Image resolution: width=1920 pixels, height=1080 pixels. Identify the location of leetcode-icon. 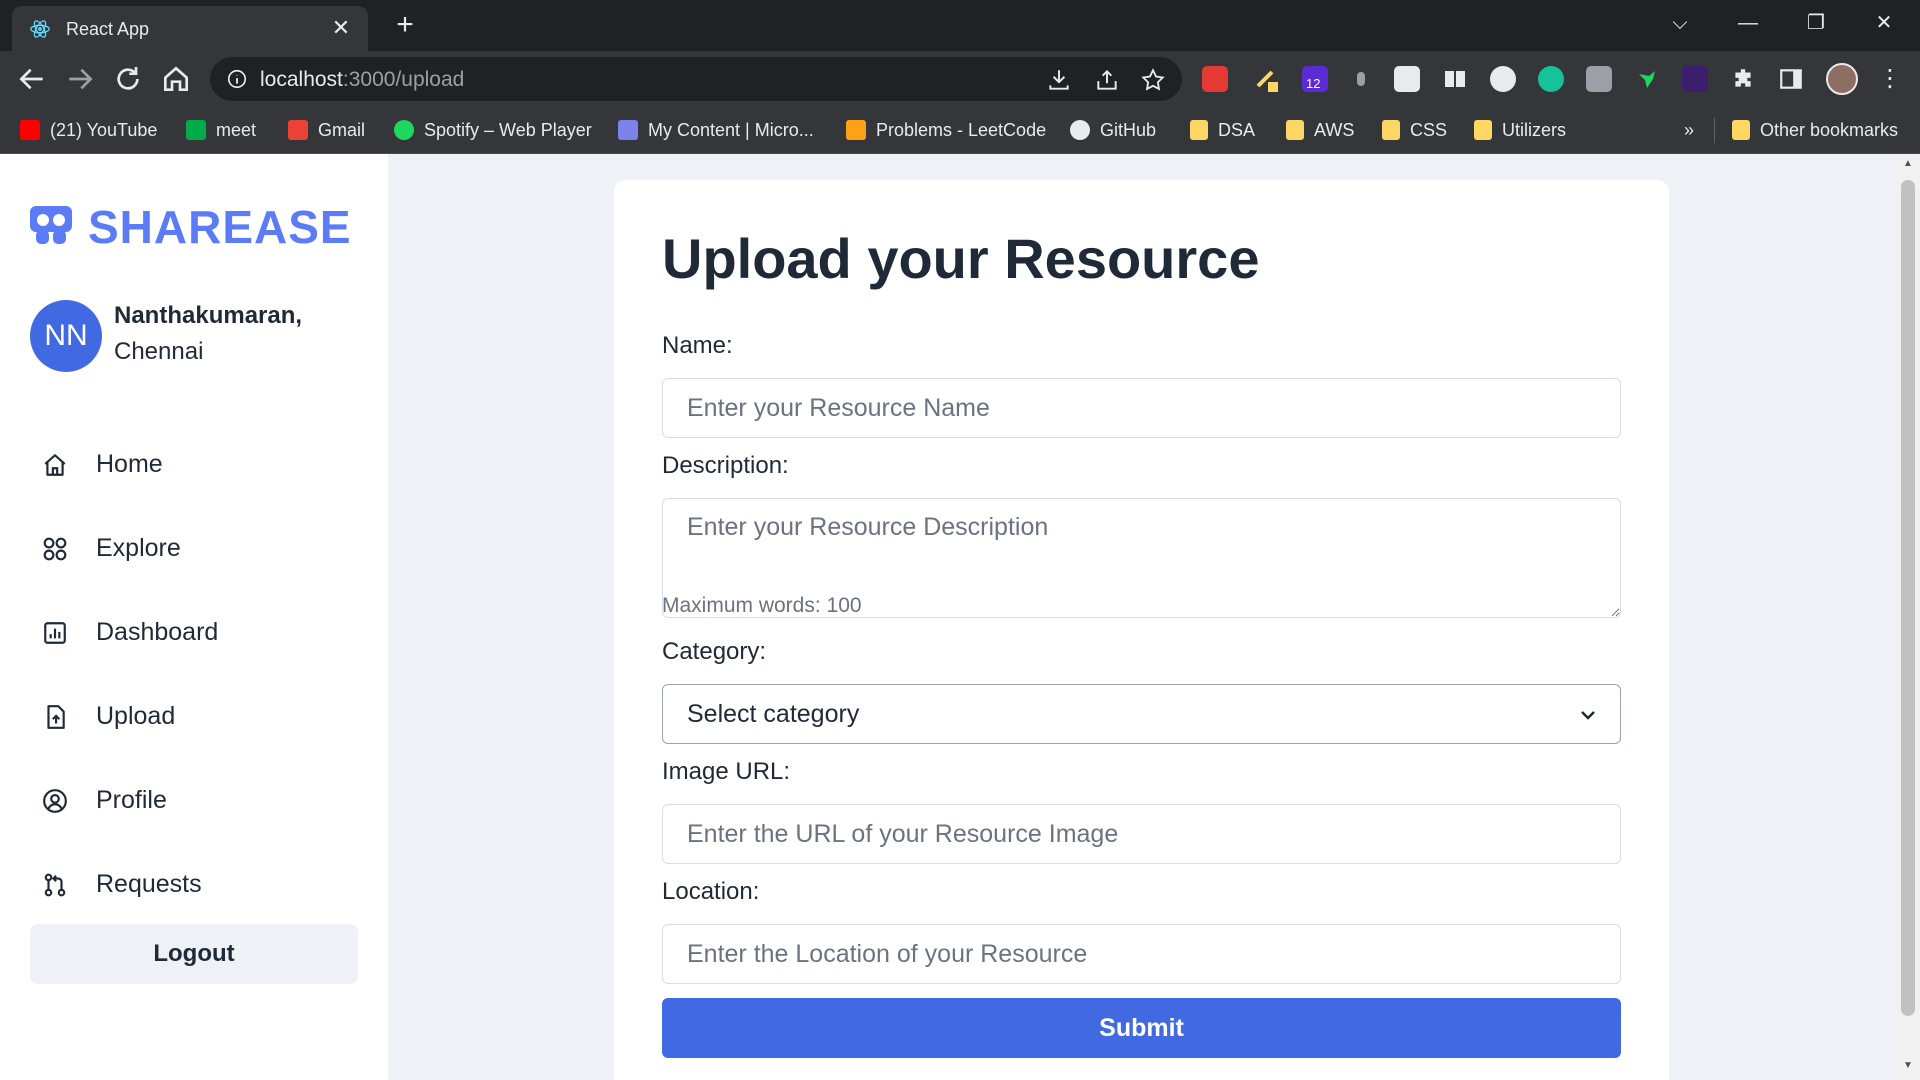
(856, 130).